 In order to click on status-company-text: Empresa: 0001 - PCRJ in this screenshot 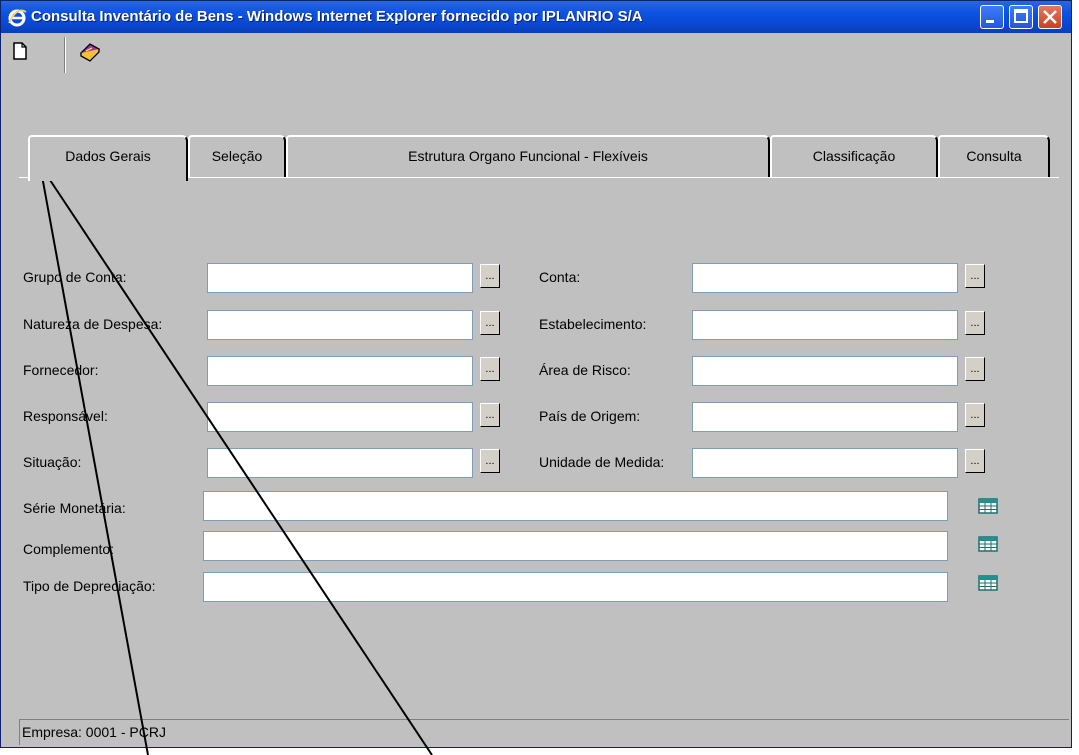, I will do `click(94, 732)`.